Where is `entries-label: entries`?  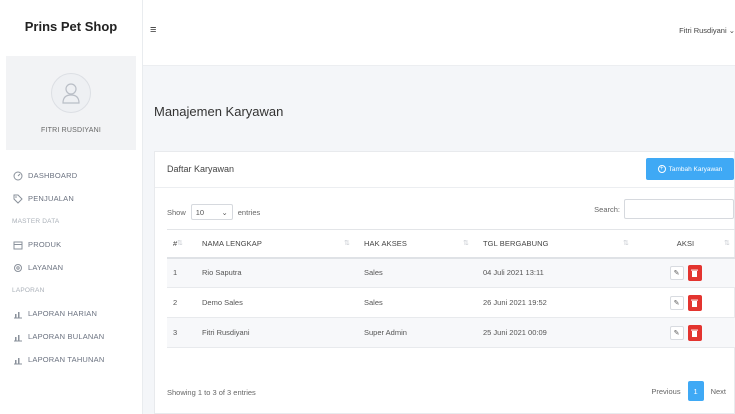 entries-label: entries is located at coordinates (249, 212).